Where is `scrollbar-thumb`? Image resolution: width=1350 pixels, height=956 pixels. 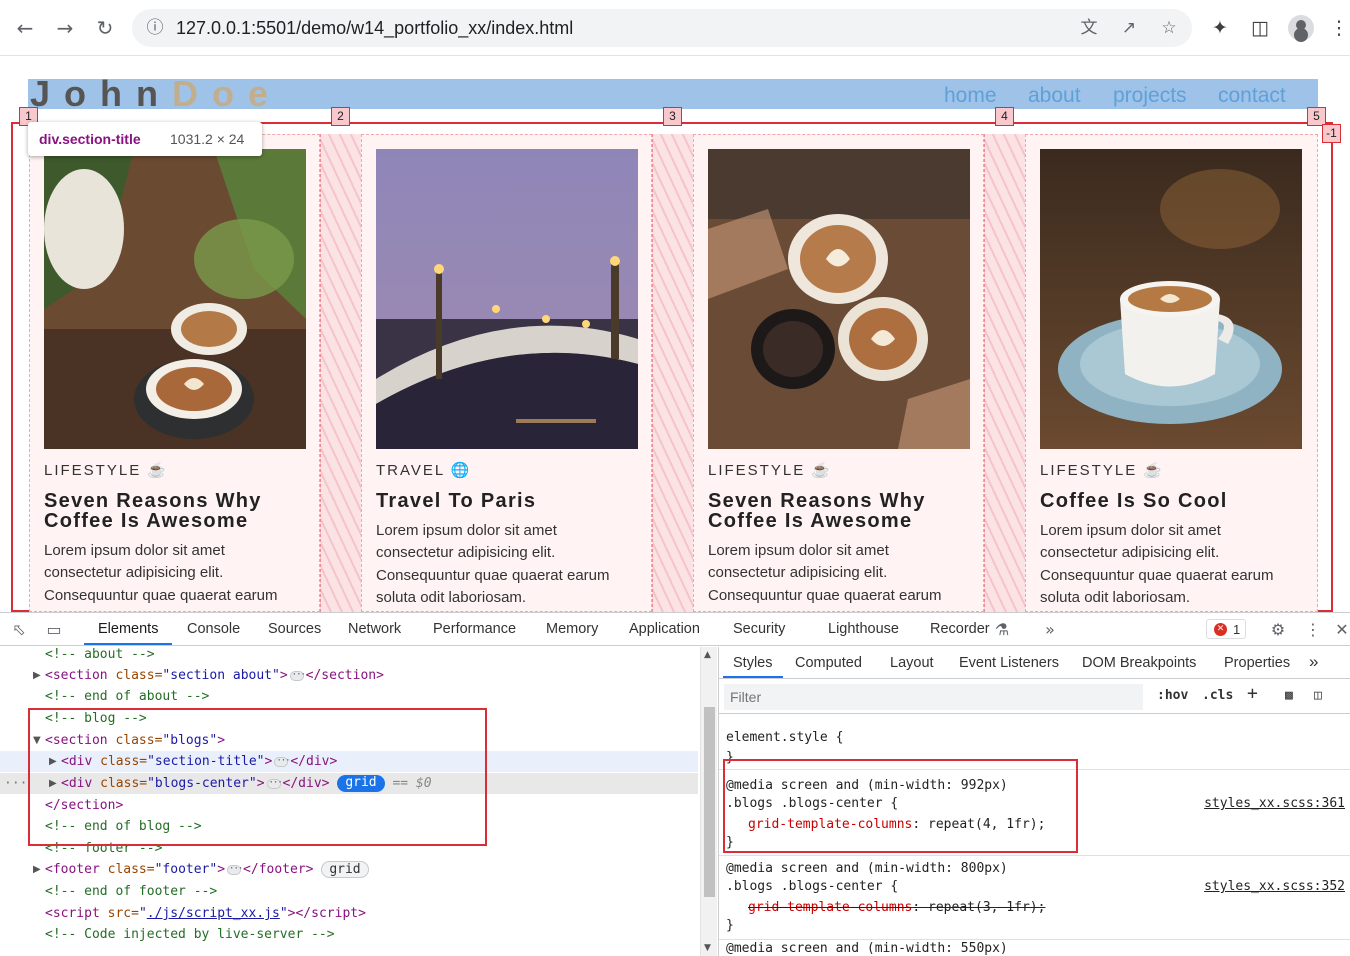
scrollbar-thumb is located at coordinates (709, 802).